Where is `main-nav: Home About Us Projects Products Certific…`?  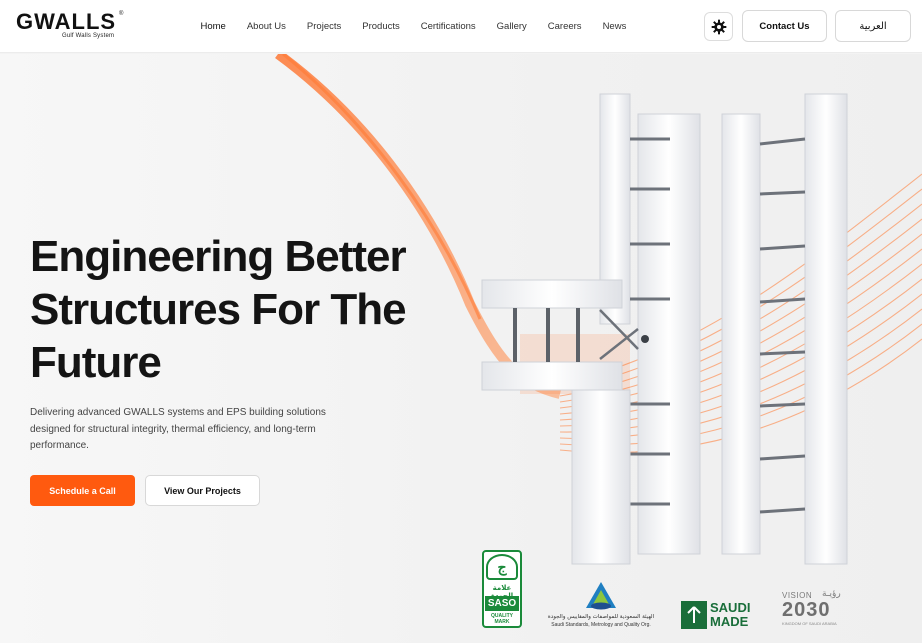 main-nav: Home About Us Projects Products Certific… is located at coordinates (413, 26).